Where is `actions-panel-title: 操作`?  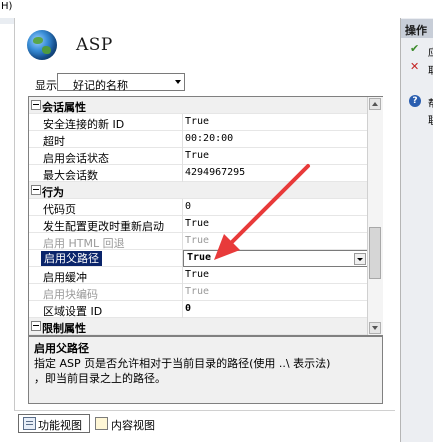
actions-panel-title: 操作 is located at coordinates (416, 30).